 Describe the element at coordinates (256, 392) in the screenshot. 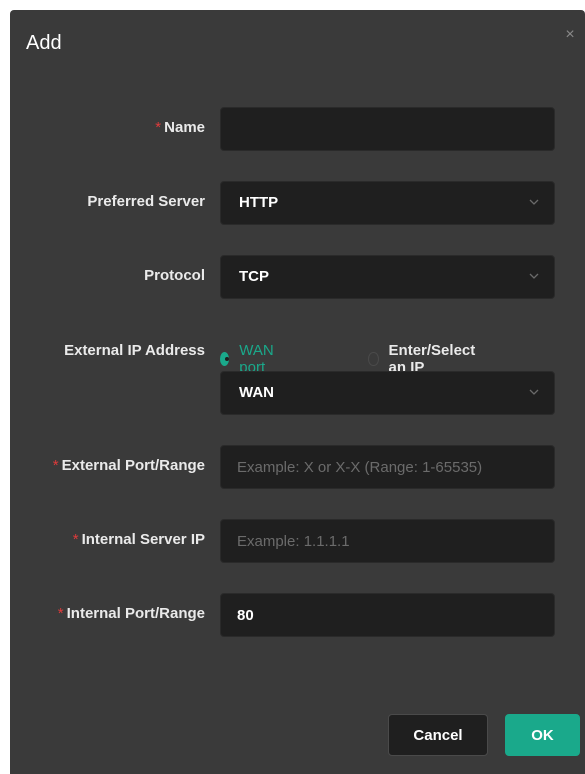

I see `wan-interface-value: WAN` at that location.